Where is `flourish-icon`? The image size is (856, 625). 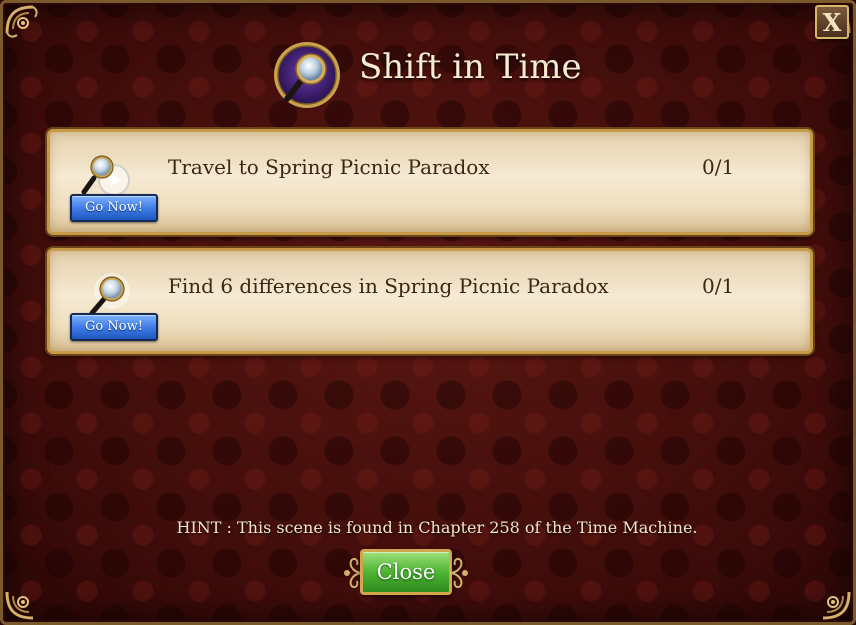 flourish-icon is located at coordinates (458, 573).